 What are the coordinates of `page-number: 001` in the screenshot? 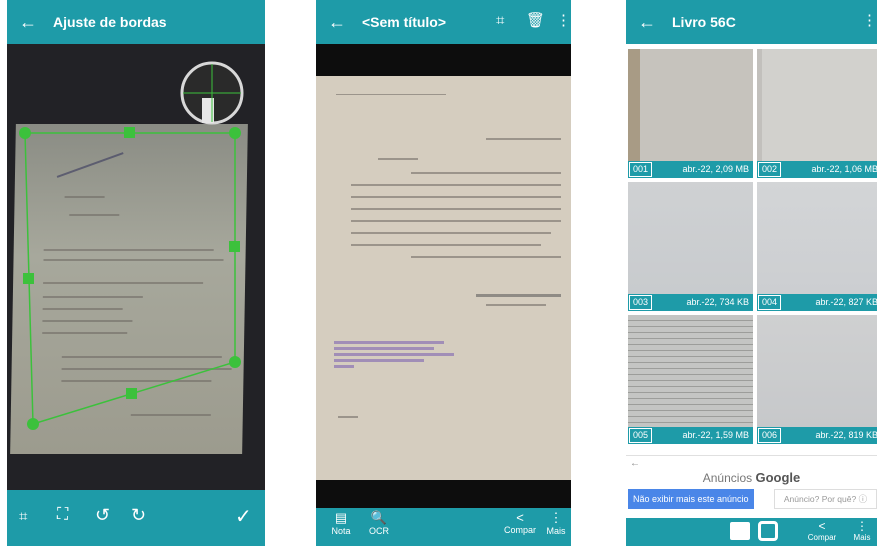 It's located at (641, 169).